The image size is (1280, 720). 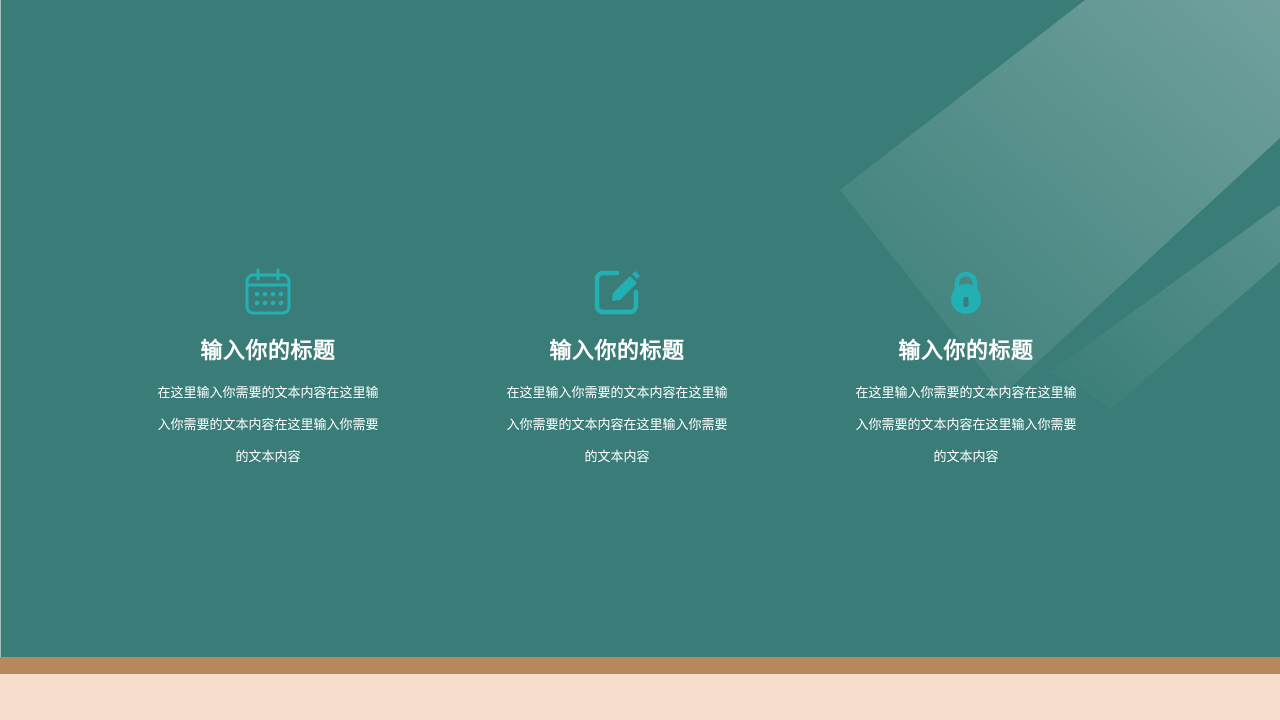 I want to click on calendar-icon, so click(x=268, y=291).